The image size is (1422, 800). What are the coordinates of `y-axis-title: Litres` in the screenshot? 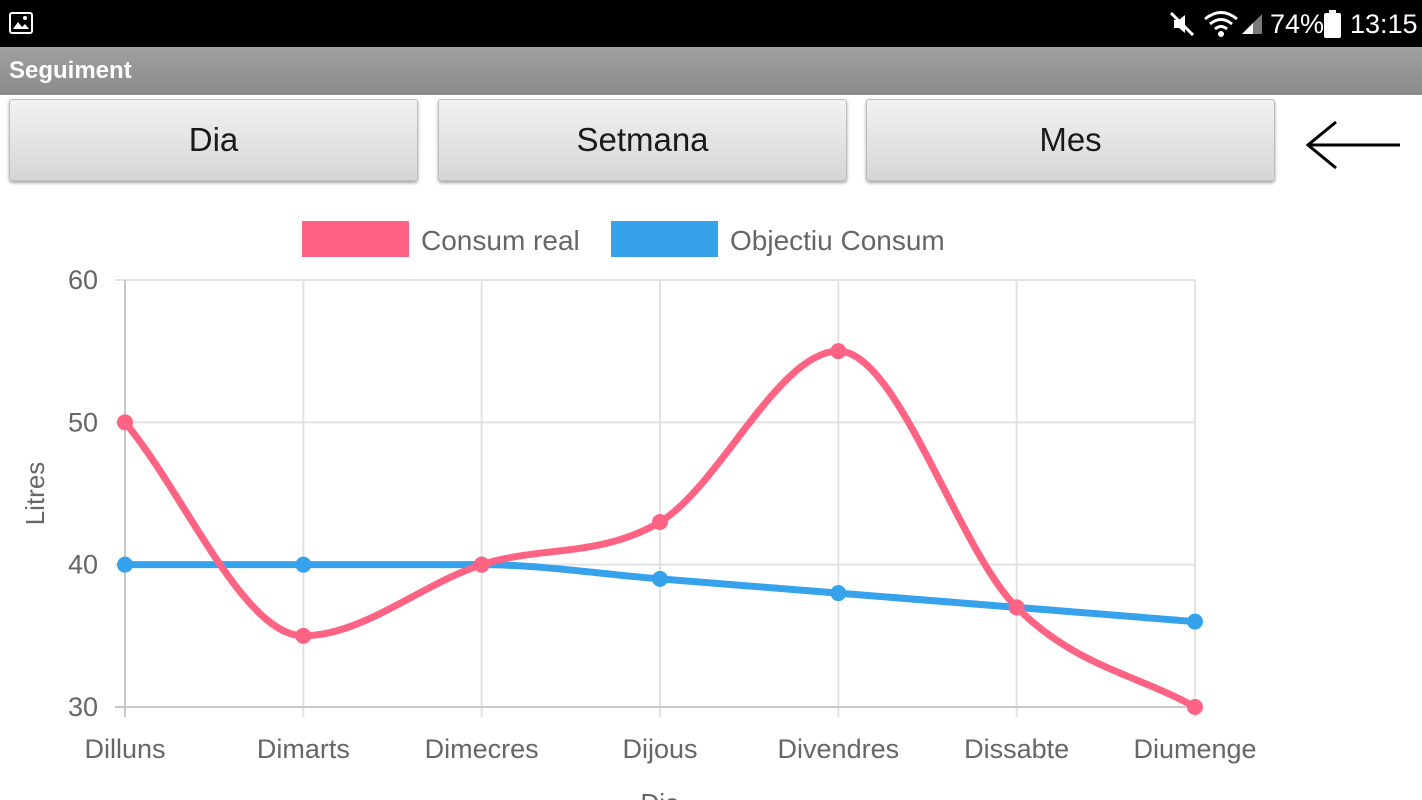 It's located at (35, 494).